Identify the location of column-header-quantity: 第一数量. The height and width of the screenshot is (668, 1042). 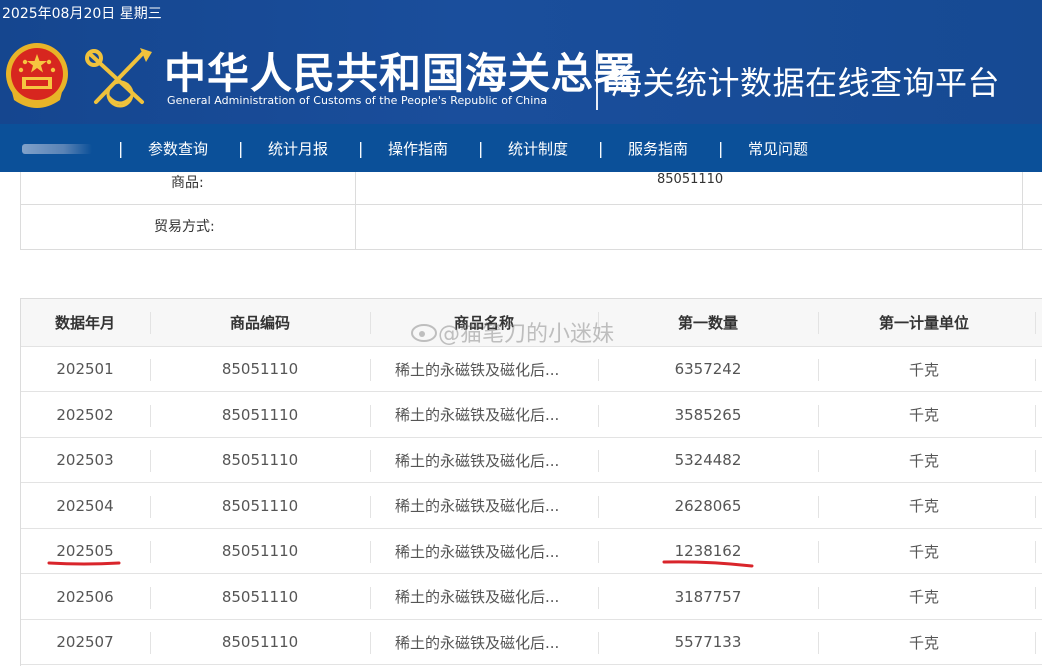
(708, 322).